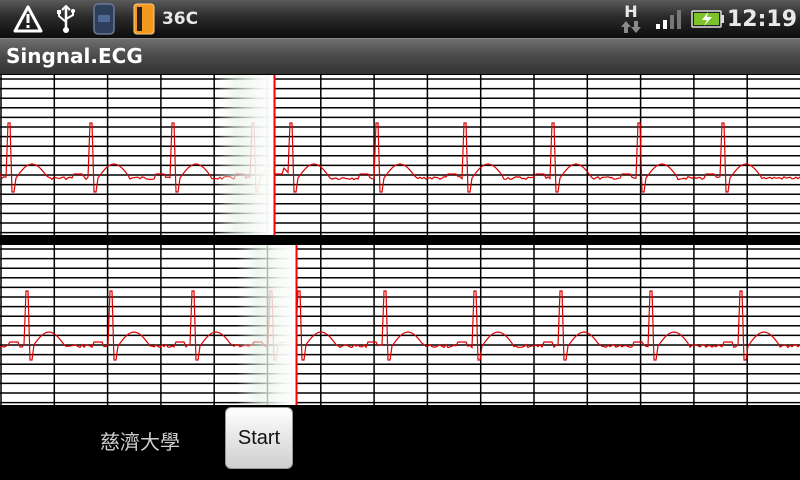 This screenshot has width=800, height=480. I want to click on data-transfer-icon: H, so click(631, 19).